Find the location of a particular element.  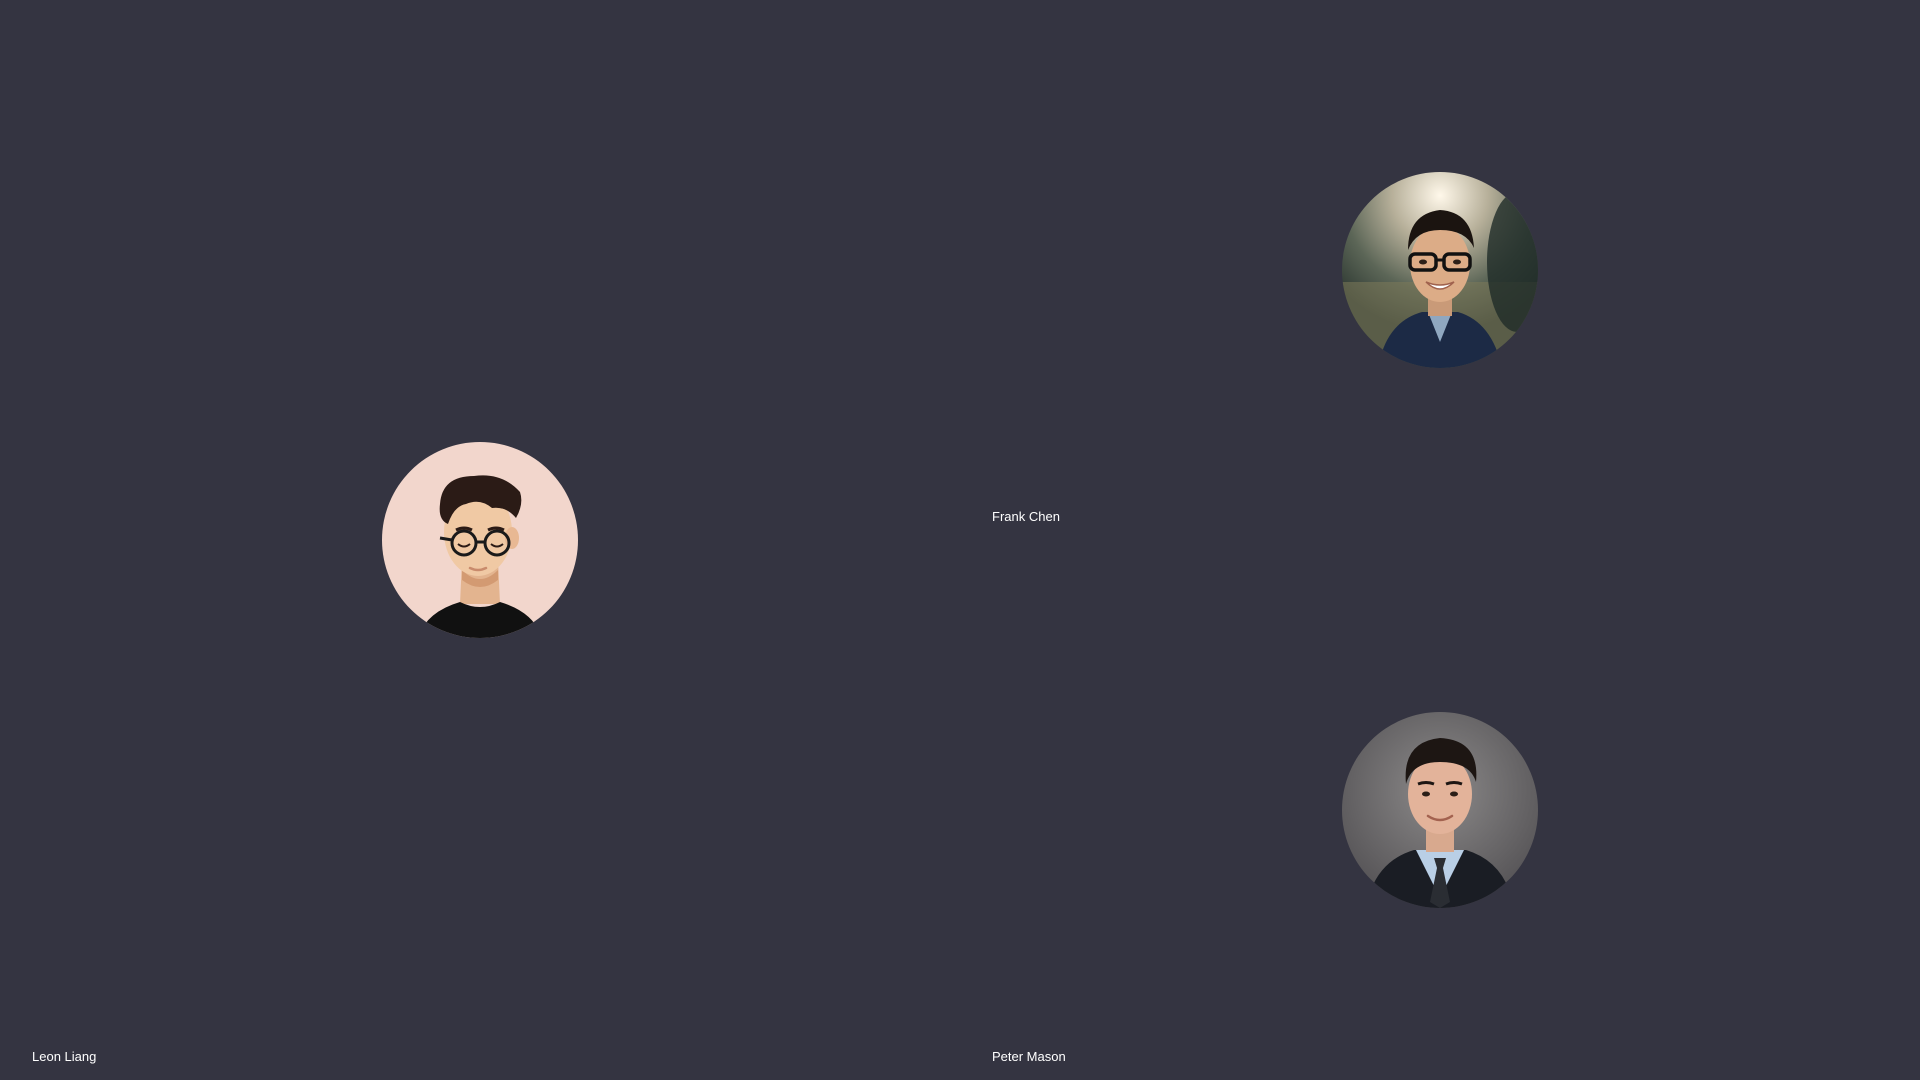

illustrated-avatar-icon is located at coordinates (480, 540).